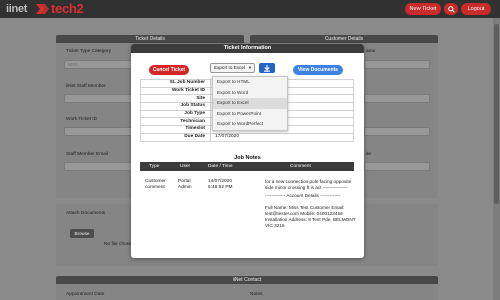 The width and height of the screenshot is (500, 300). Describe the element at coordinates (175, 91) in the screenshot. I see `info-key: Work Ticket ID` at that location.